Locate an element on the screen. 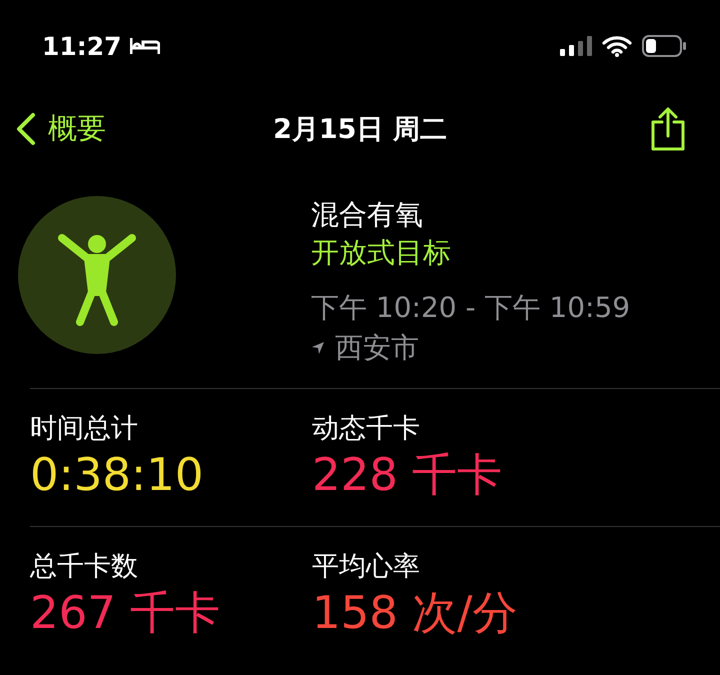  metric-value: 158 次/分 is located at coordinates (415, 613).